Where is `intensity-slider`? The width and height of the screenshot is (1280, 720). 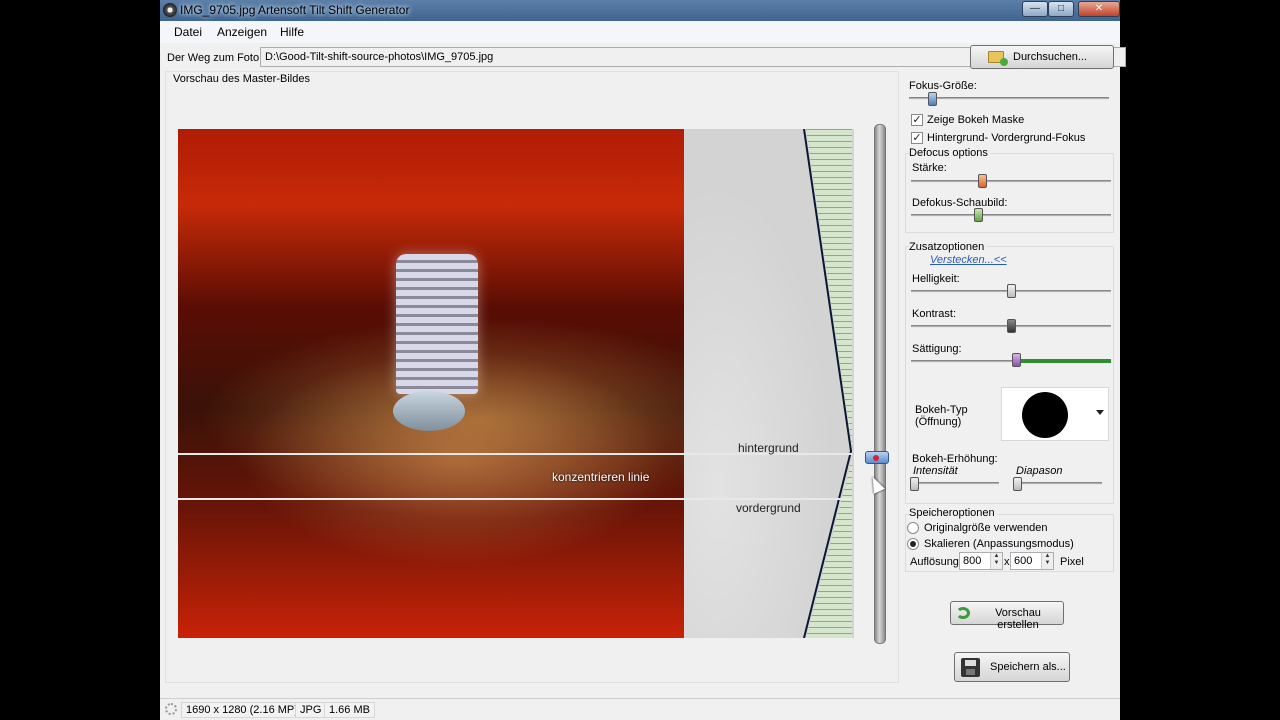 intensity-slider is located at coordinates (955, 483).